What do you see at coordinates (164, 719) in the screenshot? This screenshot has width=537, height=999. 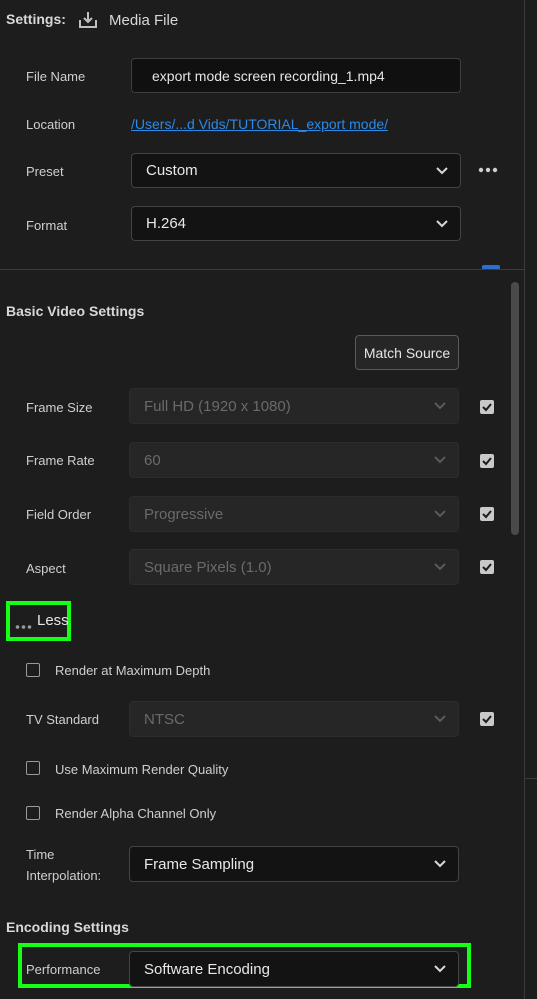 I see `tv-standard-value: NTSC` at bounding box center [164, 719].